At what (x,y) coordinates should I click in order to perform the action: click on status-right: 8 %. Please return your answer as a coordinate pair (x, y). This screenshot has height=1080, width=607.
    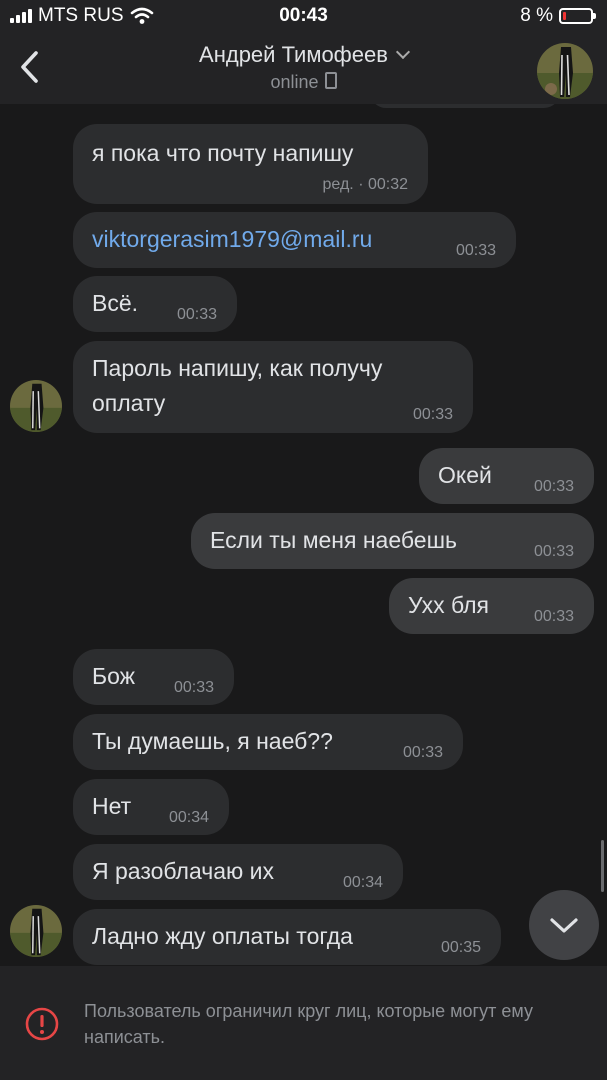
    Looking at the image, I should click on (558, 16).